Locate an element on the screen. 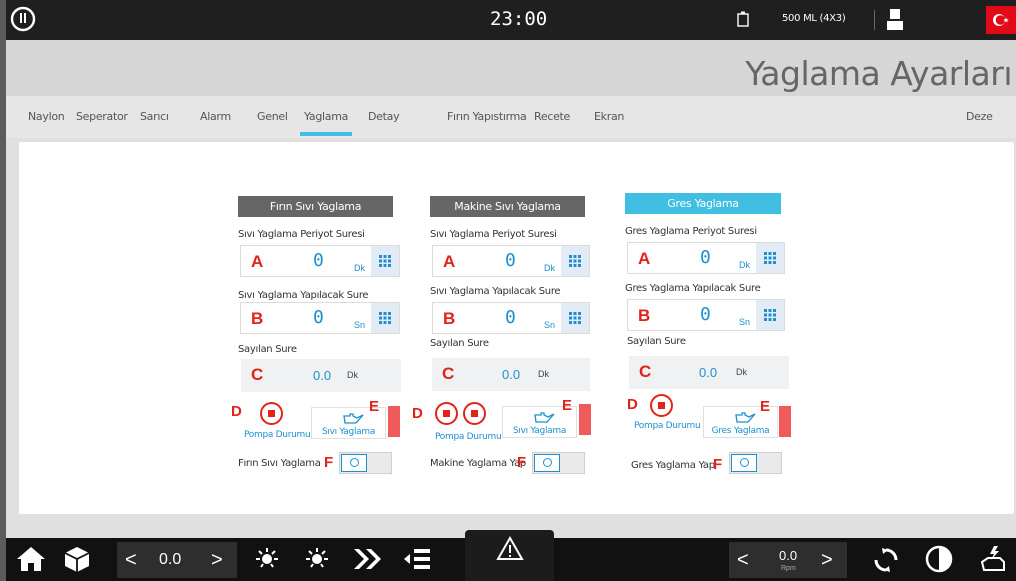  menu-list-icon is located at coordinates (417, 559).